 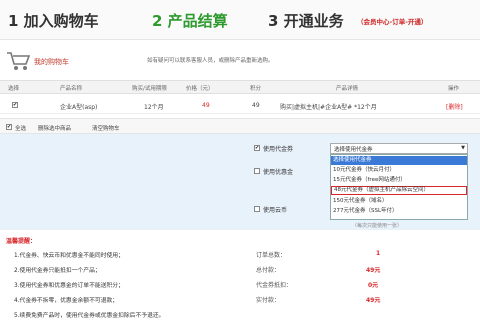 What do you see at coordinates (54, 128) in the screenshot?
I see `delete-selected-link: 删除选中商品` at bounding box center [54, 128].